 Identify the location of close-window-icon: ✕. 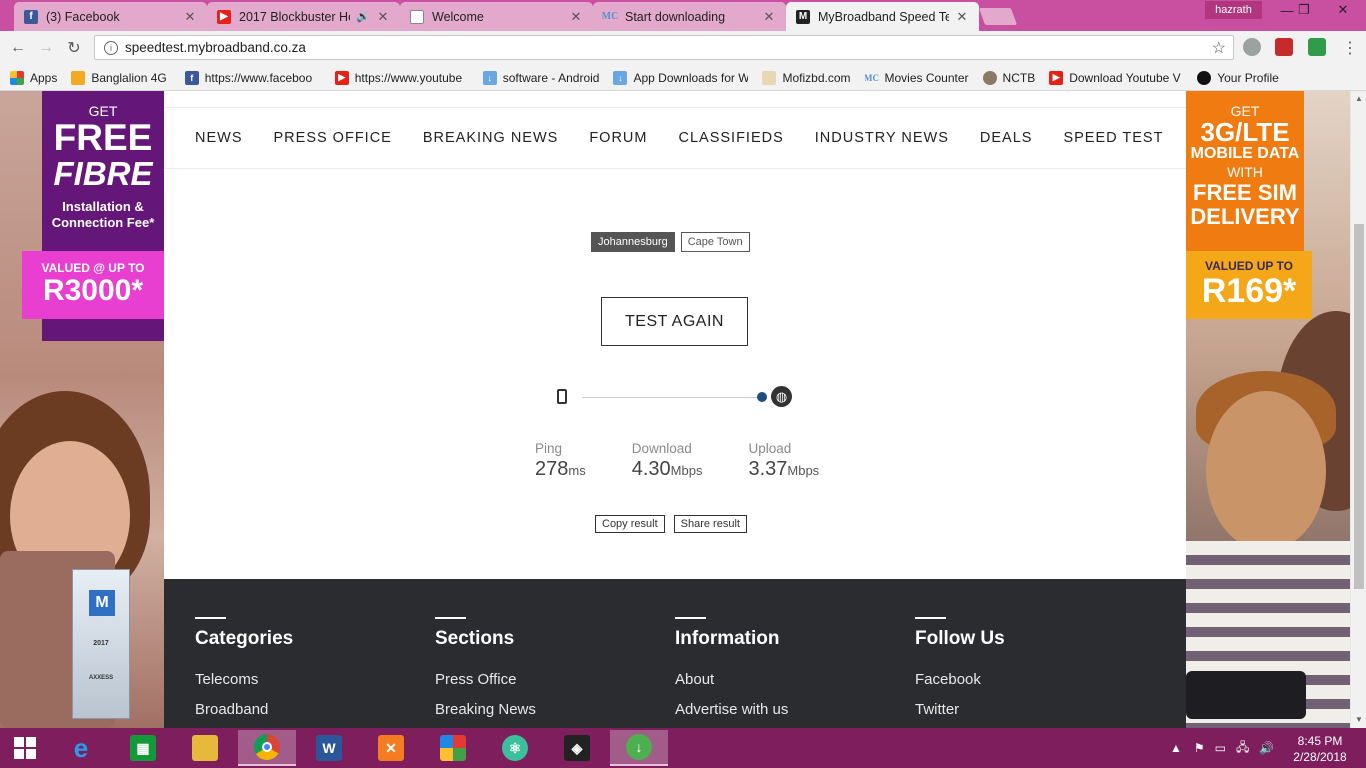
(1343, 10).